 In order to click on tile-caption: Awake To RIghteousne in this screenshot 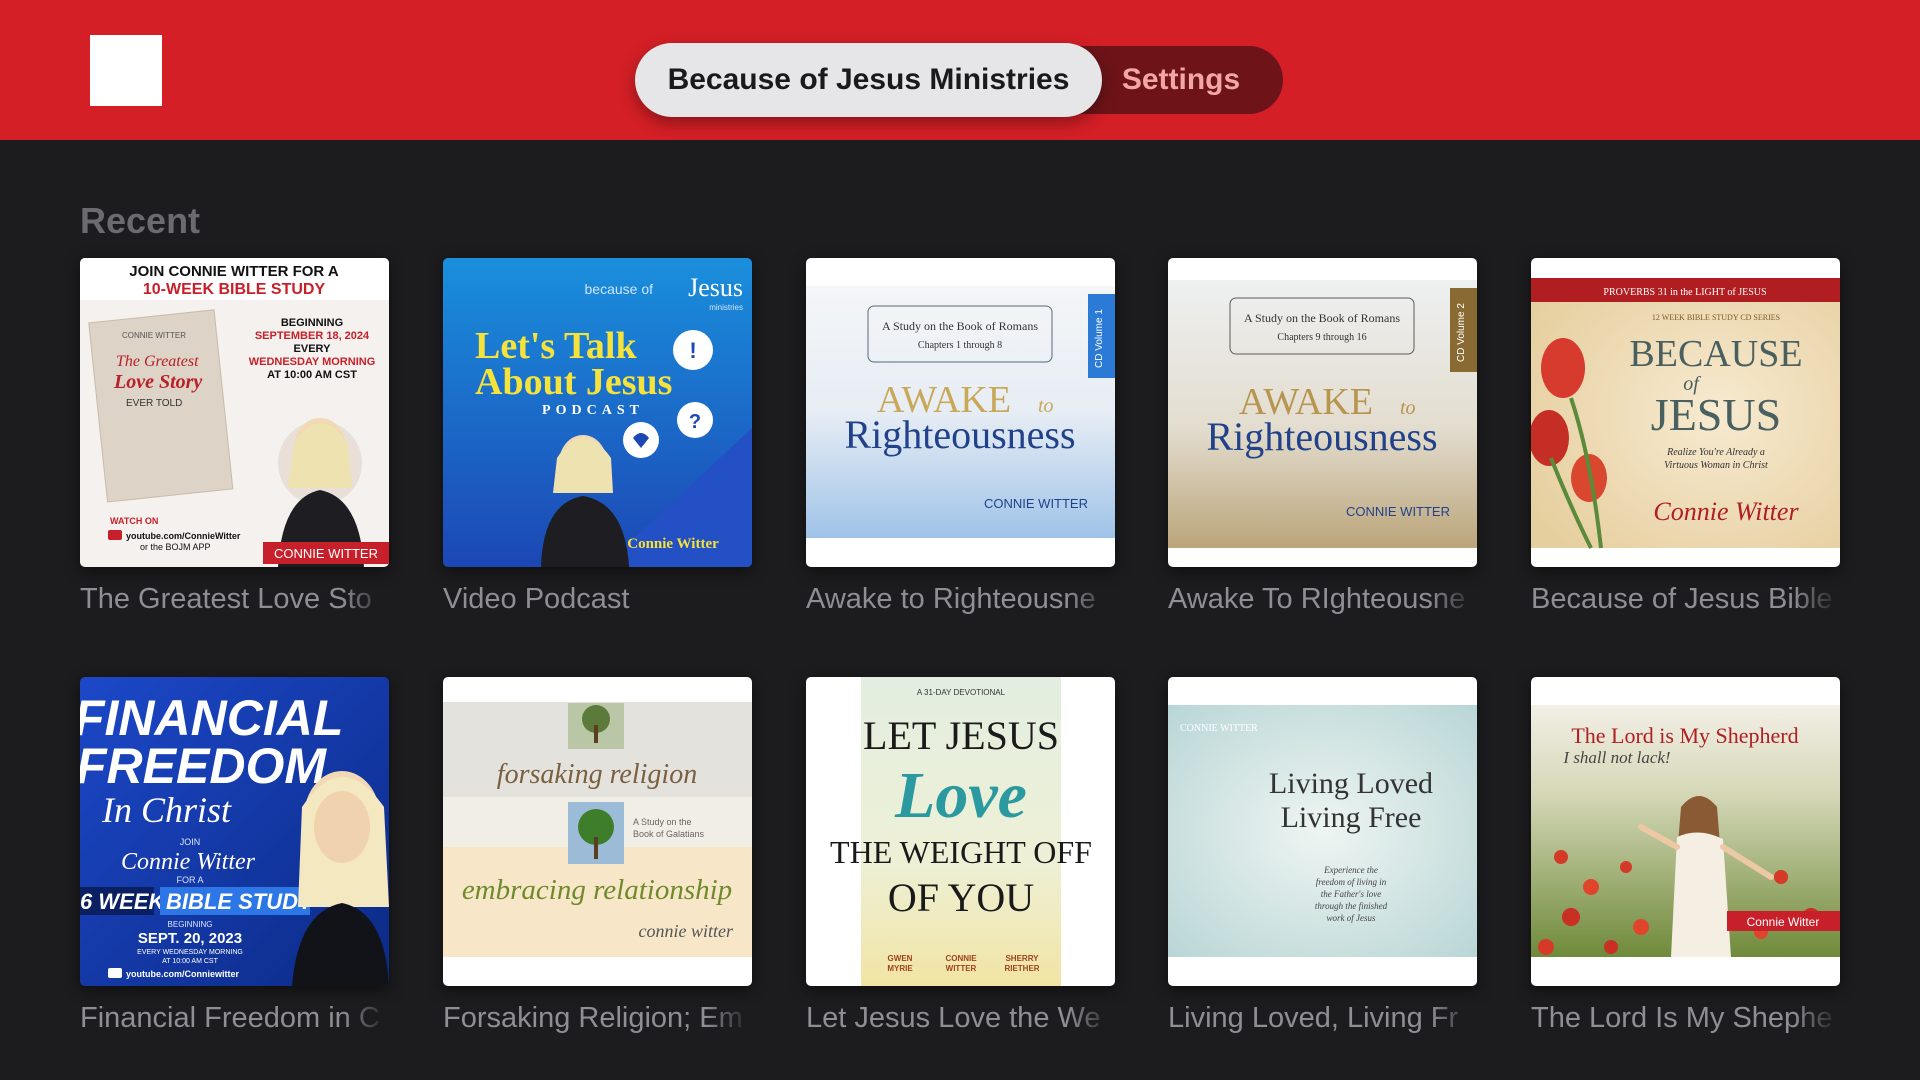, I will do `click(1317, 599)`.